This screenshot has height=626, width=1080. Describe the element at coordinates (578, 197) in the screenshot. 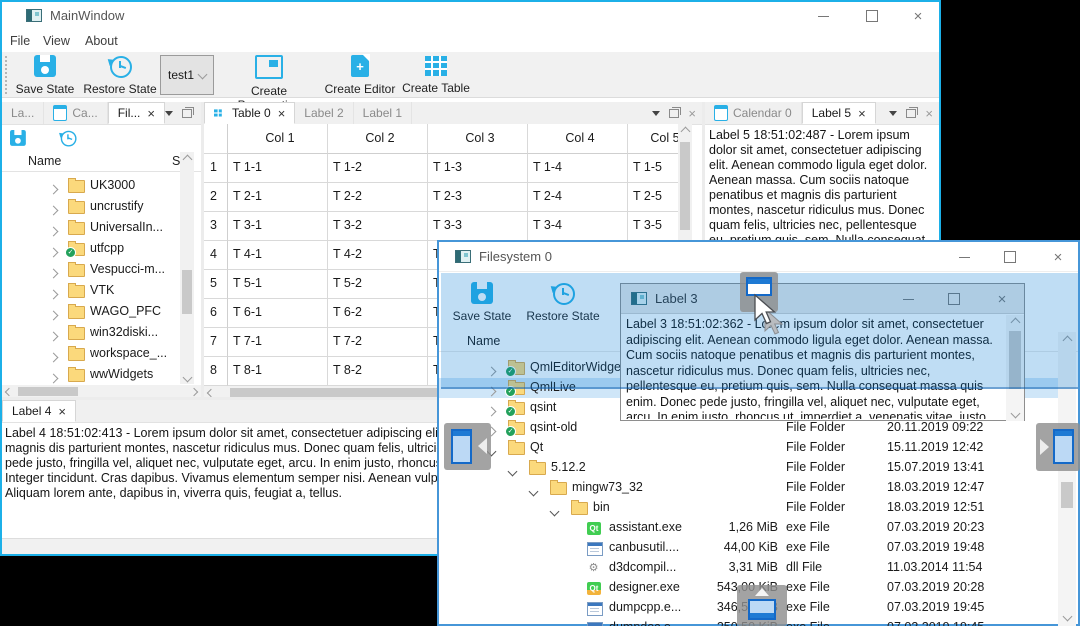

I see `table-cell: T 2-4` at that location.